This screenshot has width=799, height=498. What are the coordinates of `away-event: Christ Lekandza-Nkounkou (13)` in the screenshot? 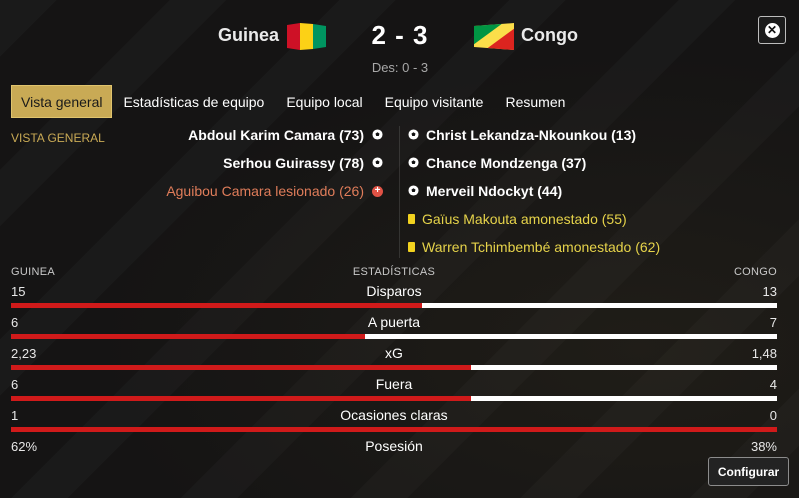 It's located at (522, 135).